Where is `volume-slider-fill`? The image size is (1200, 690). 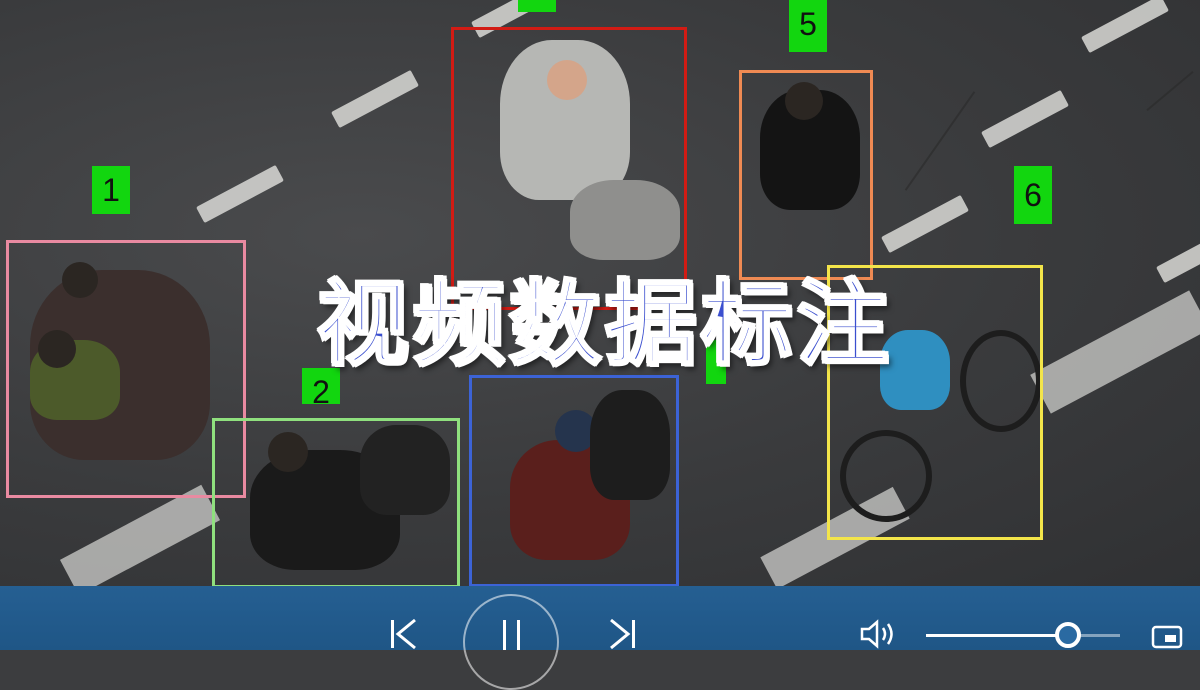
volume-slider-fill is located at coordinates (997, 635).